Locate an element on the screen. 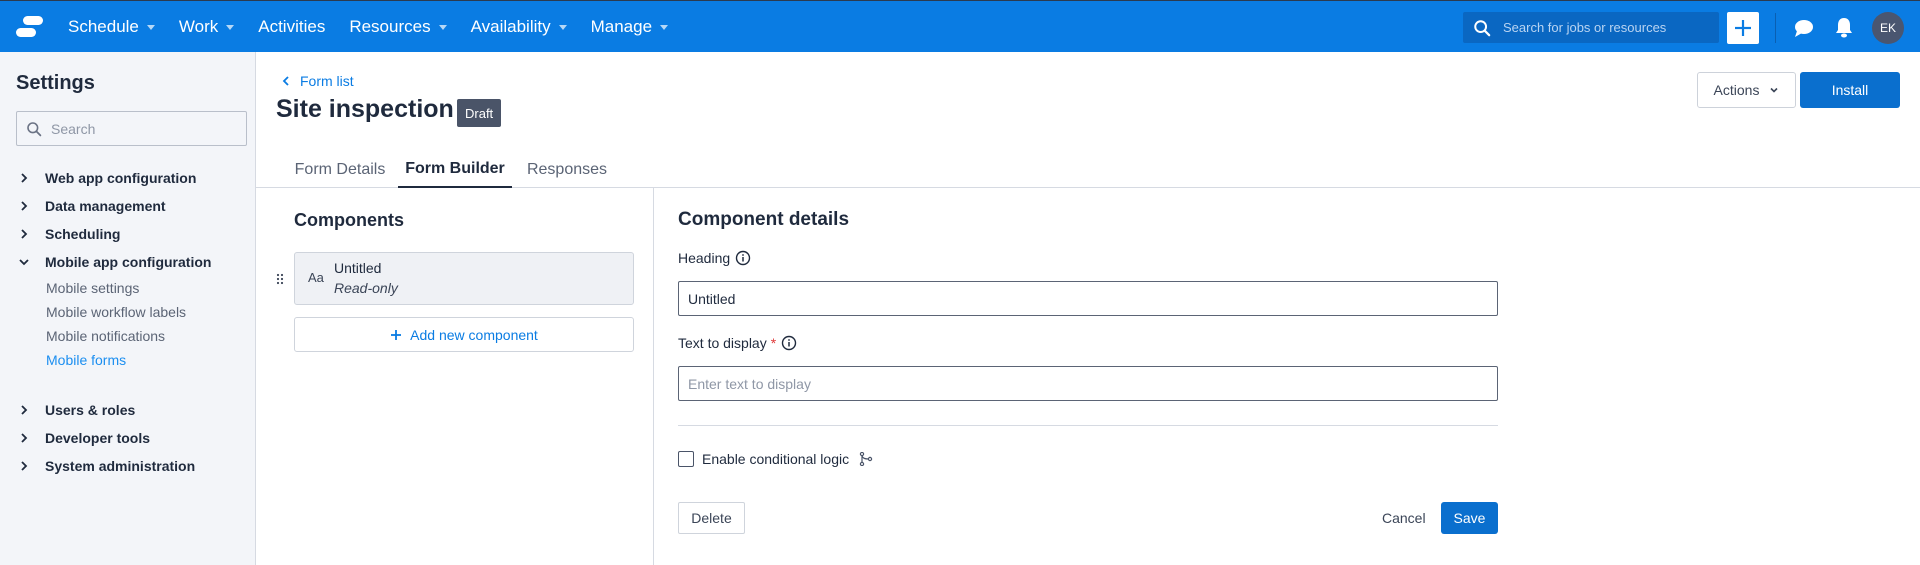 Image resolution: width=1920 pixels, height=565 pixels. global-search-input: Search for jobs or resources is located at coordinates (1591, 27).